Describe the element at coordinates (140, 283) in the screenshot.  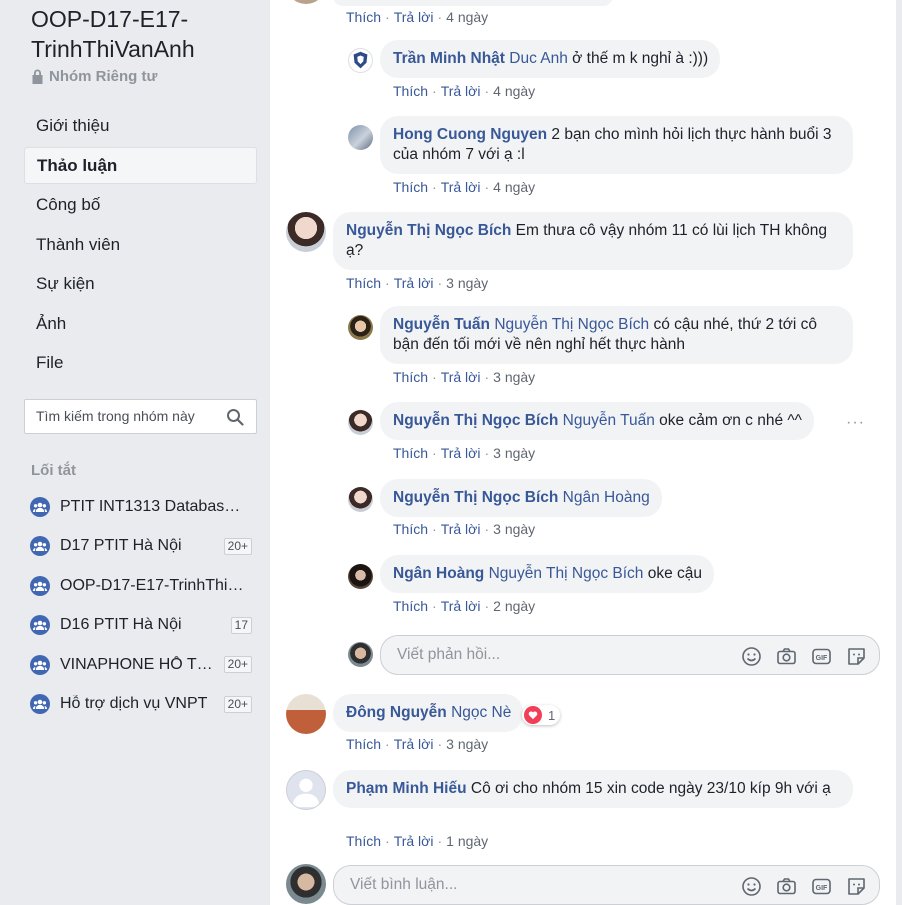
I see `nav-item-events: Sự kiện` at that location.